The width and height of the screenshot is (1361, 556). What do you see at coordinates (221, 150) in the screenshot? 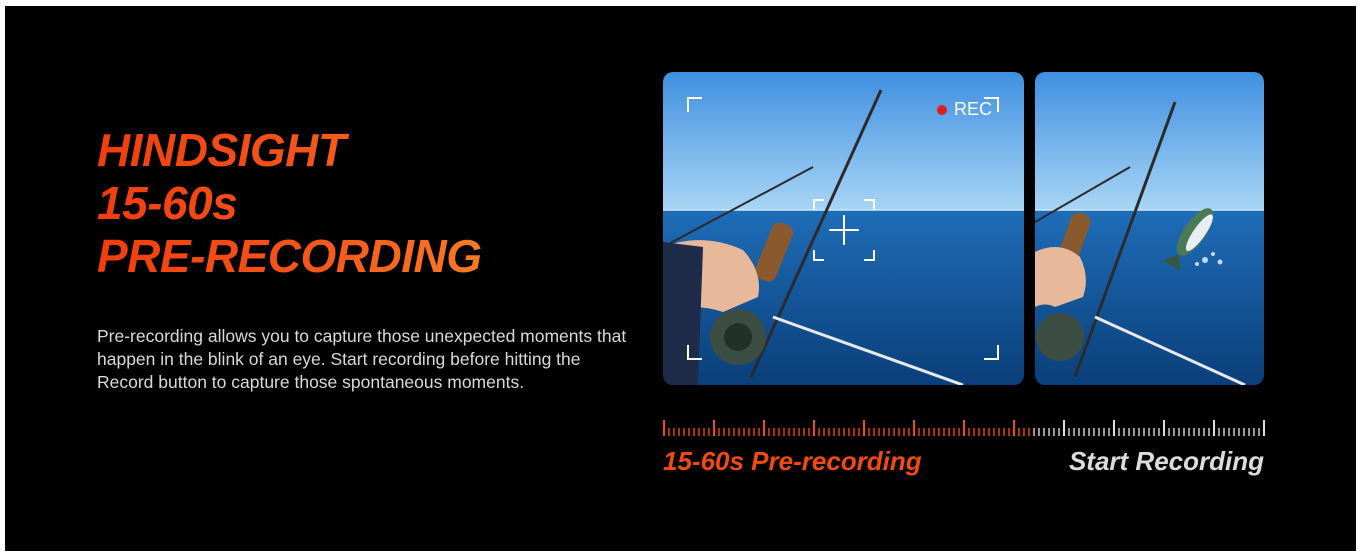
I see `headline-line-1: HINDSIGHT` at bounding box center [221, 150].